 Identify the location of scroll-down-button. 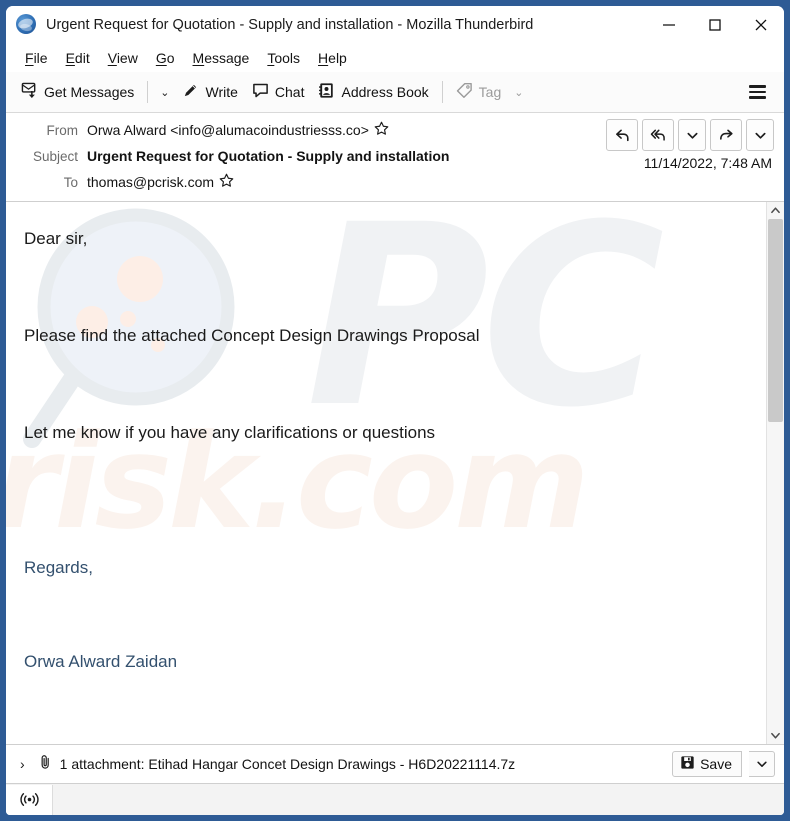
(775, 735).